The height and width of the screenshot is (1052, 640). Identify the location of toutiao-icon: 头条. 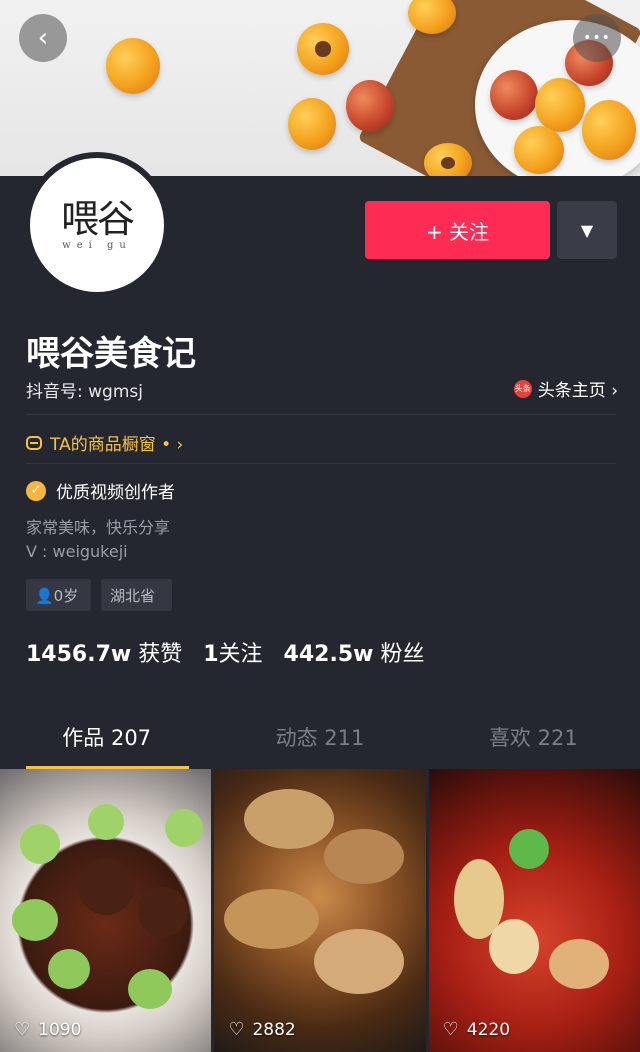
(522, 388).